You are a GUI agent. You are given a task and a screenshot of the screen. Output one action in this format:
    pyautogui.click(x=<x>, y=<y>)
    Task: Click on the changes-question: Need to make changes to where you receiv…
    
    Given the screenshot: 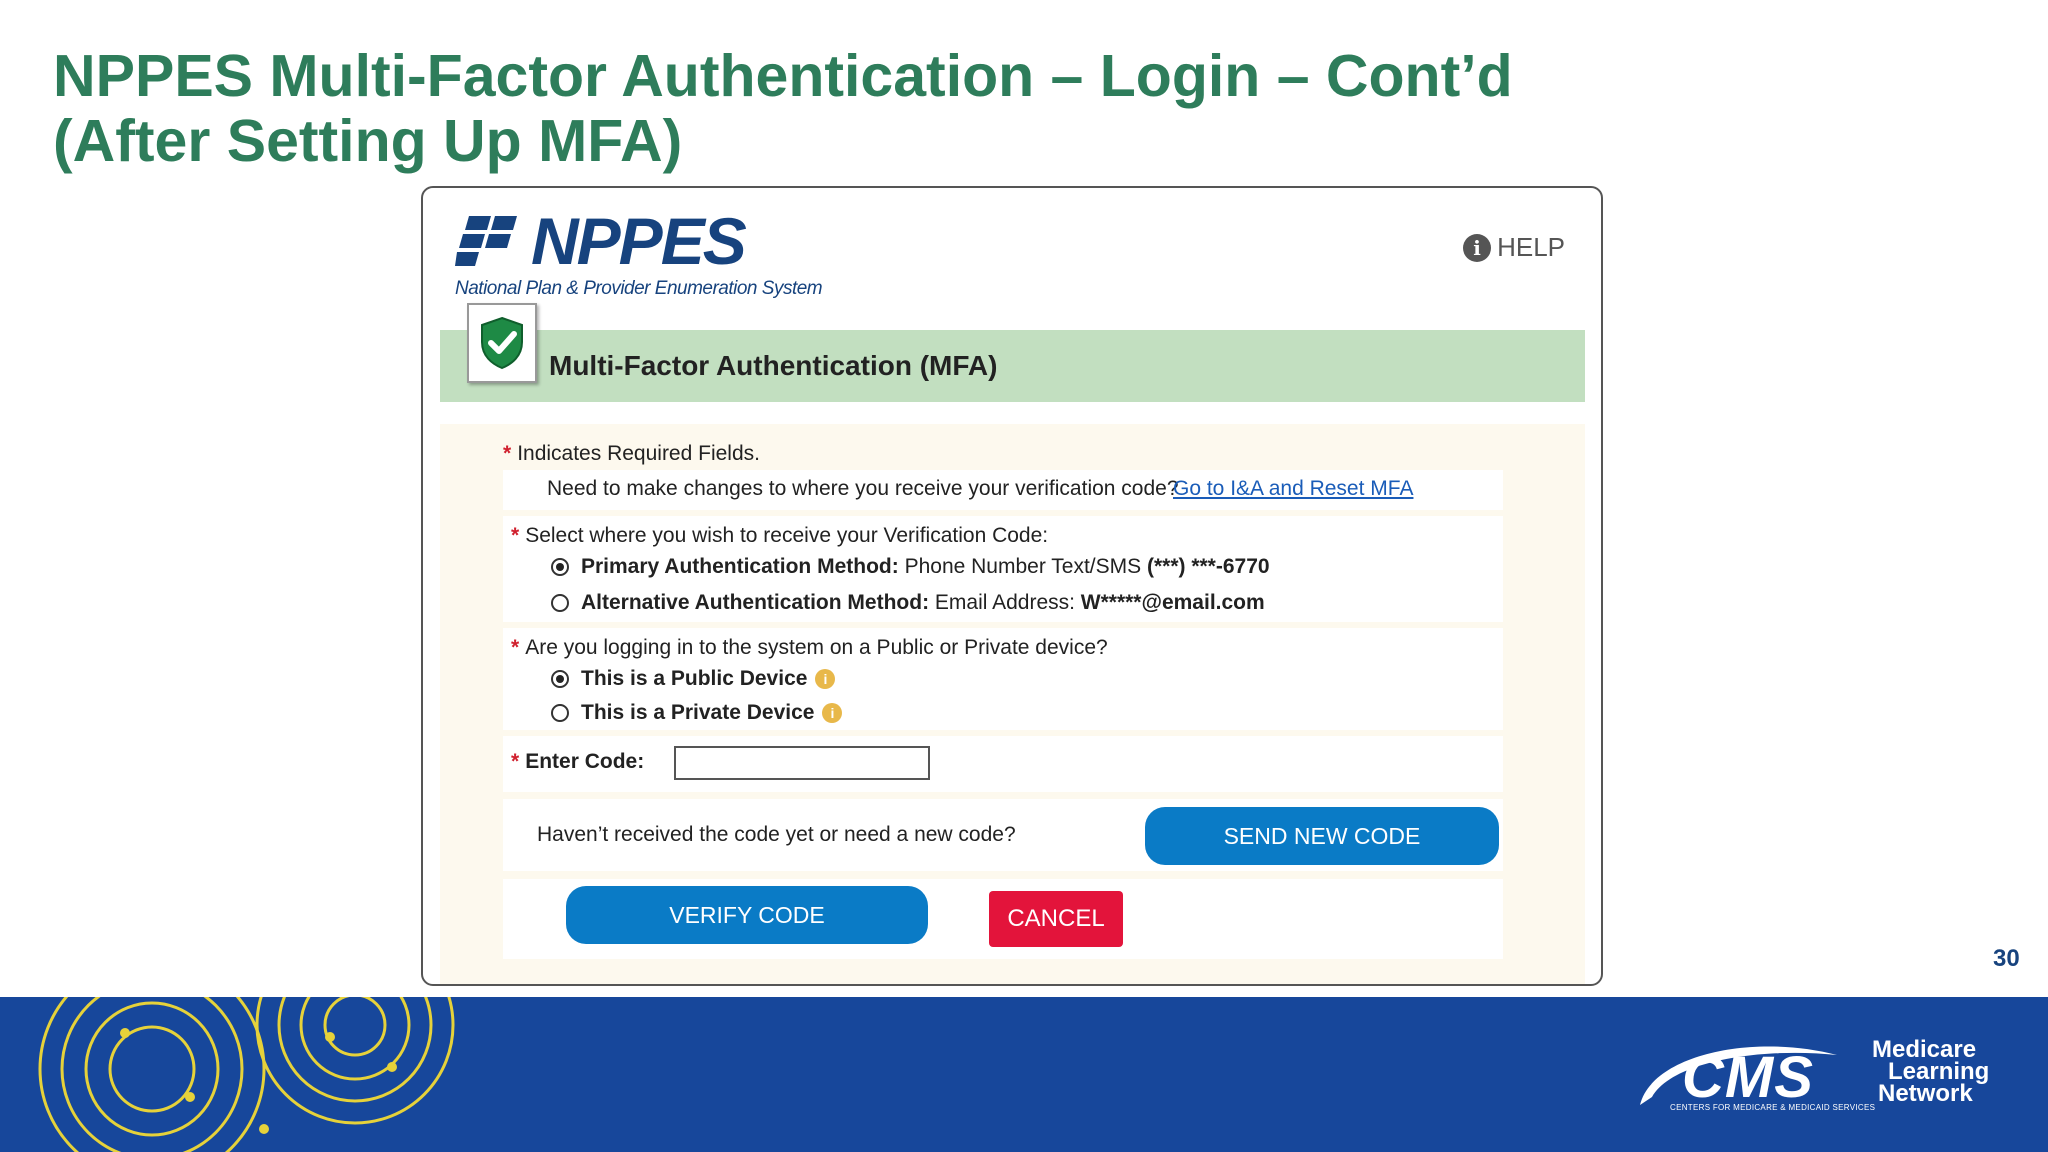 What is the action you would take?
    pyautogui.click(x=863, y=488)
    